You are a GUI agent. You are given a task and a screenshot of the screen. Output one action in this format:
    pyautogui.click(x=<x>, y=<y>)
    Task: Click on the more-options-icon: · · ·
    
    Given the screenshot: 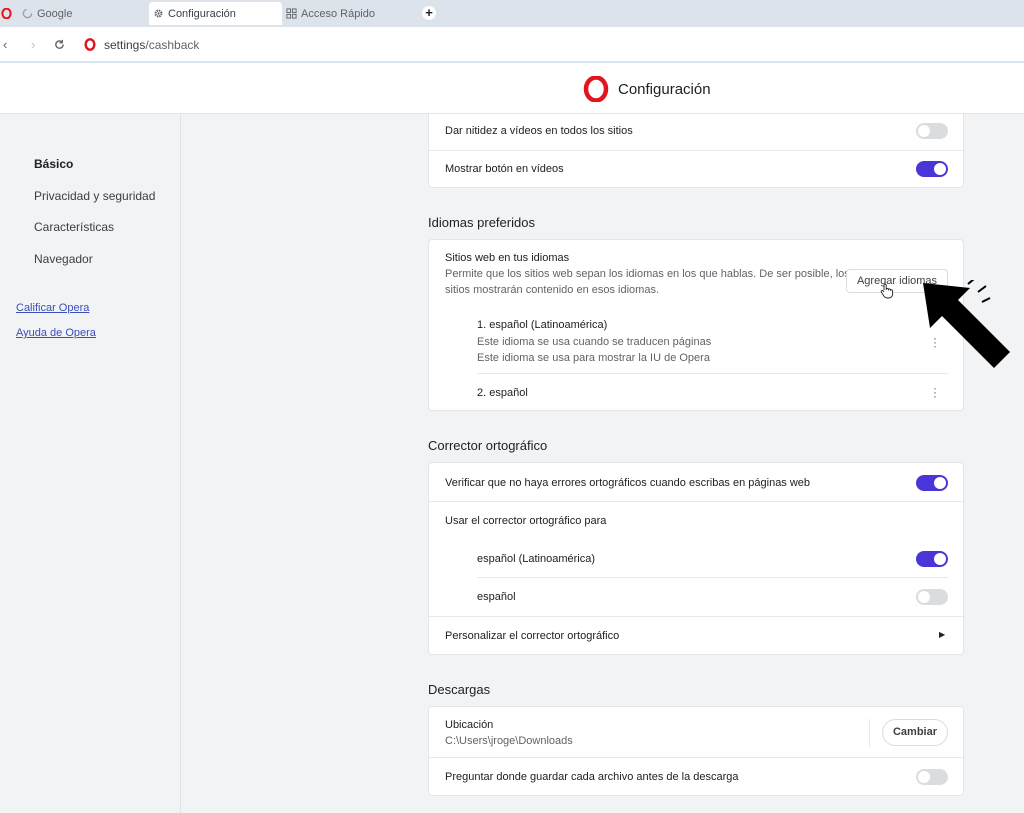 What is the action you would take?
    pyautogui.click(x=935, y=392)
    